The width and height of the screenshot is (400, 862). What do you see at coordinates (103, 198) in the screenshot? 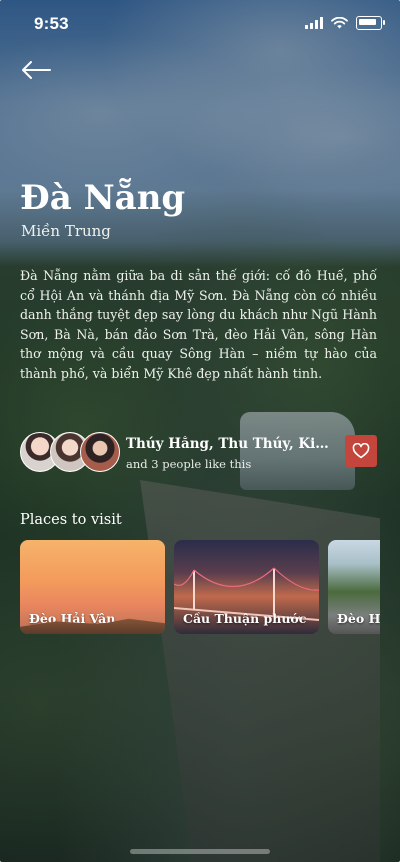
I see `city-title: Đà Nẵng` at bounding box center [103, 198].